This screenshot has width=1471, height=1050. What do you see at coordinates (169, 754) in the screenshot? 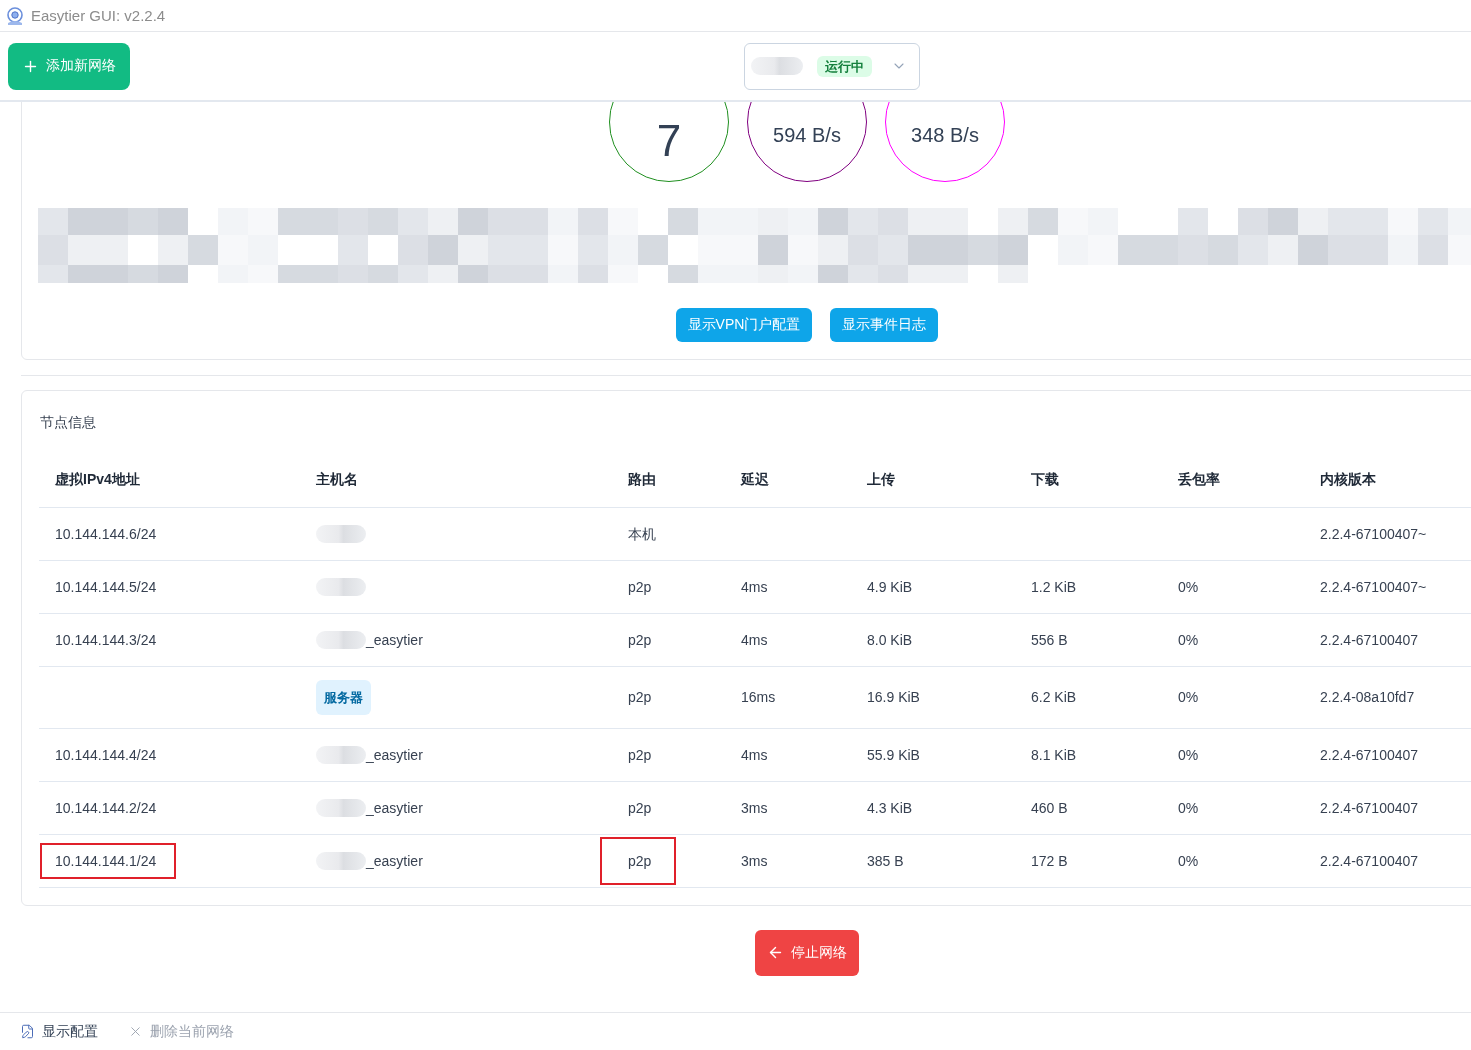
I see `table-cell: 10.144.144.4/24` at bounding box center [169, 754].